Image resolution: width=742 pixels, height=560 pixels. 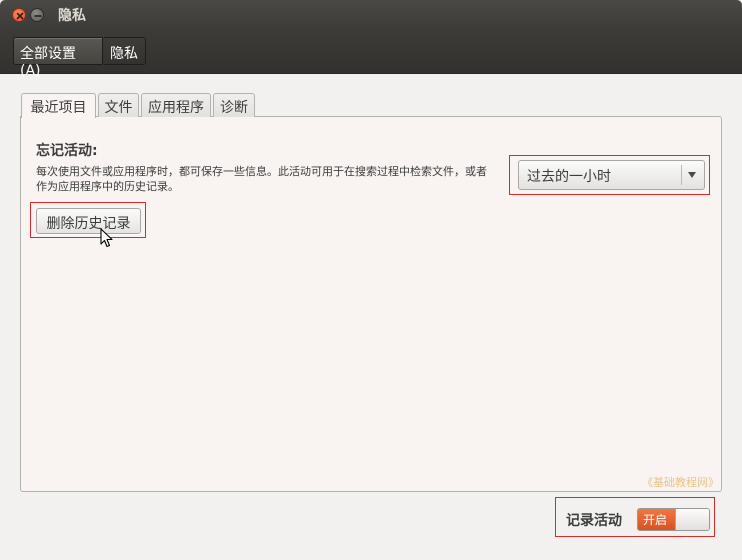 I want to click on mouse-pointer-icon, so click(x=106, y=238).